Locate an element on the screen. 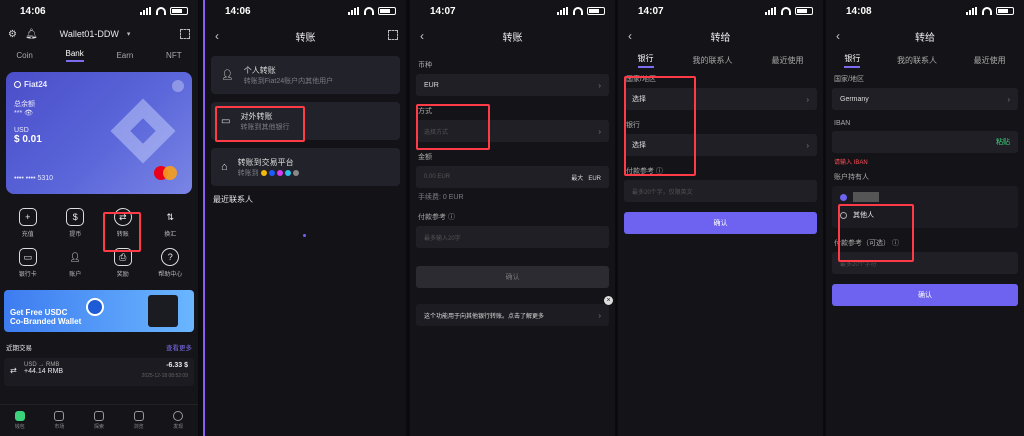 This screenshot has height=436, width=1024. highlight-country-bank is located at coordinates (660, 126).